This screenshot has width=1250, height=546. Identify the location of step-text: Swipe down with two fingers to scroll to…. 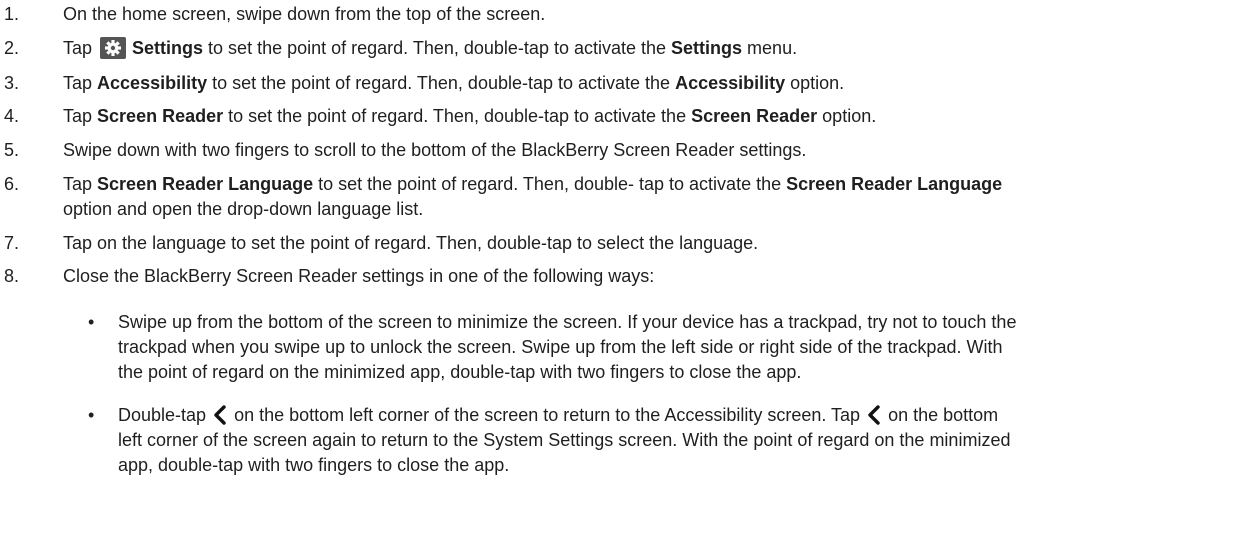
(435, 150).